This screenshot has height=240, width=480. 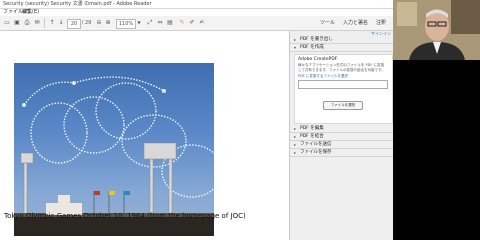 I want to click on chevron-down-icon: ▾, so click(x=295, y=47).